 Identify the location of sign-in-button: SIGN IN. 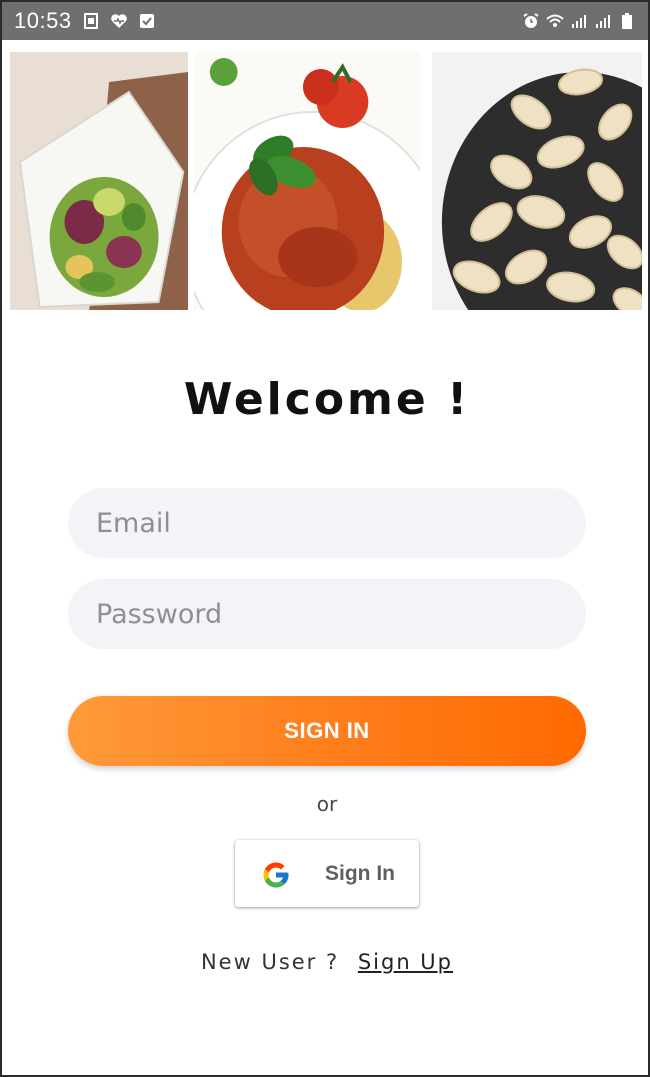
(327, 731).